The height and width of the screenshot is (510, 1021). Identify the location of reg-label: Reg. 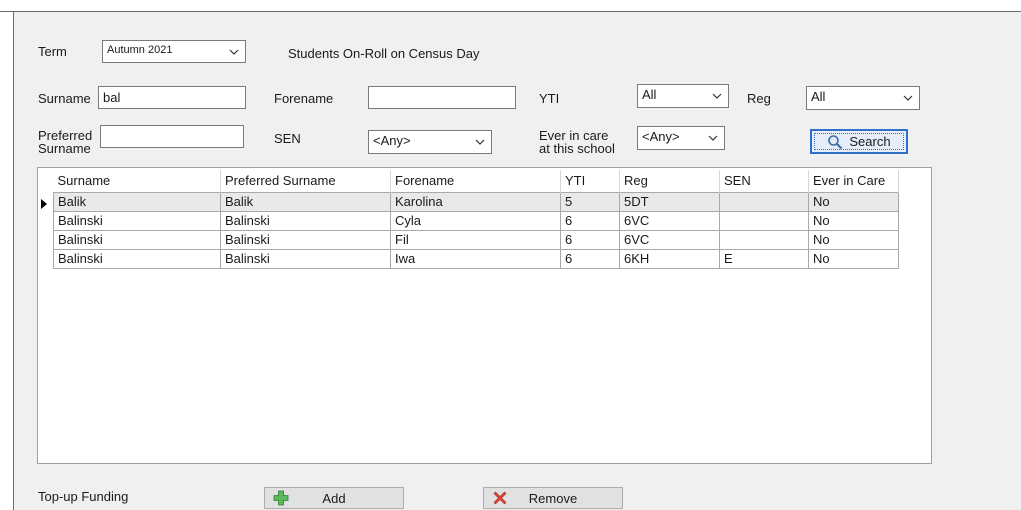
(759, 98).